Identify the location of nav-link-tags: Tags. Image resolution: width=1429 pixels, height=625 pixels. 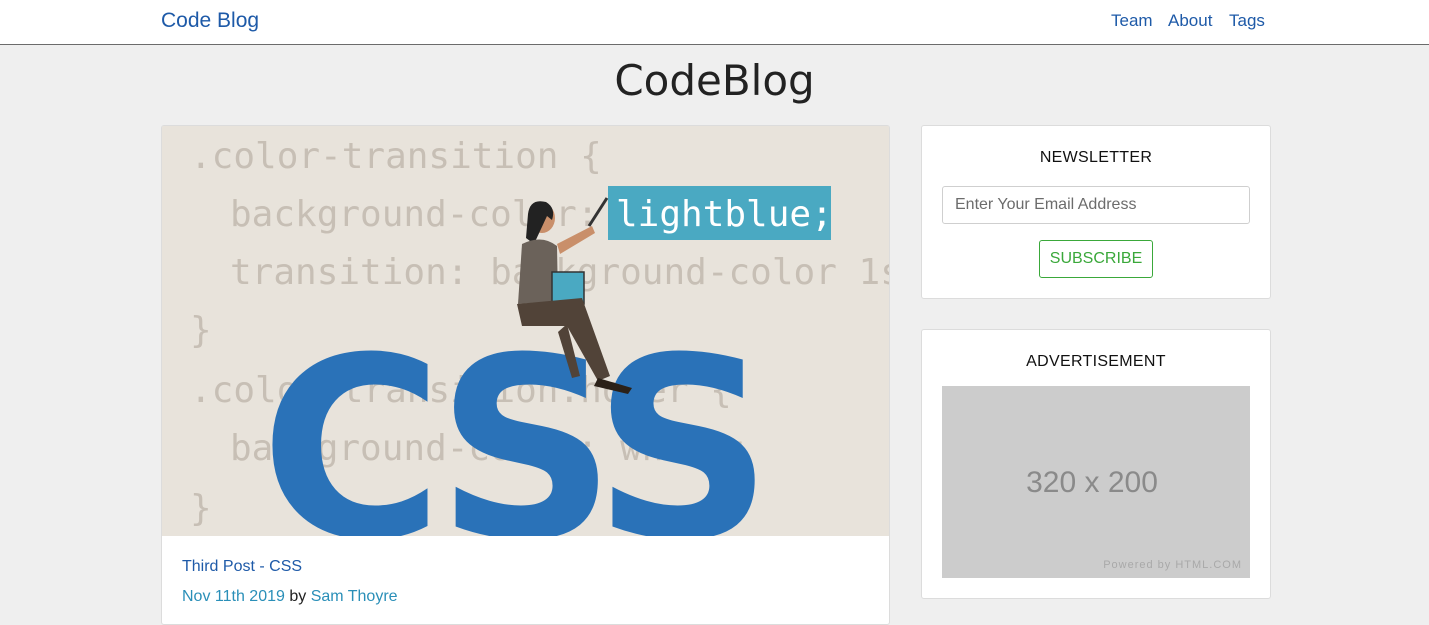
(1247, 21).